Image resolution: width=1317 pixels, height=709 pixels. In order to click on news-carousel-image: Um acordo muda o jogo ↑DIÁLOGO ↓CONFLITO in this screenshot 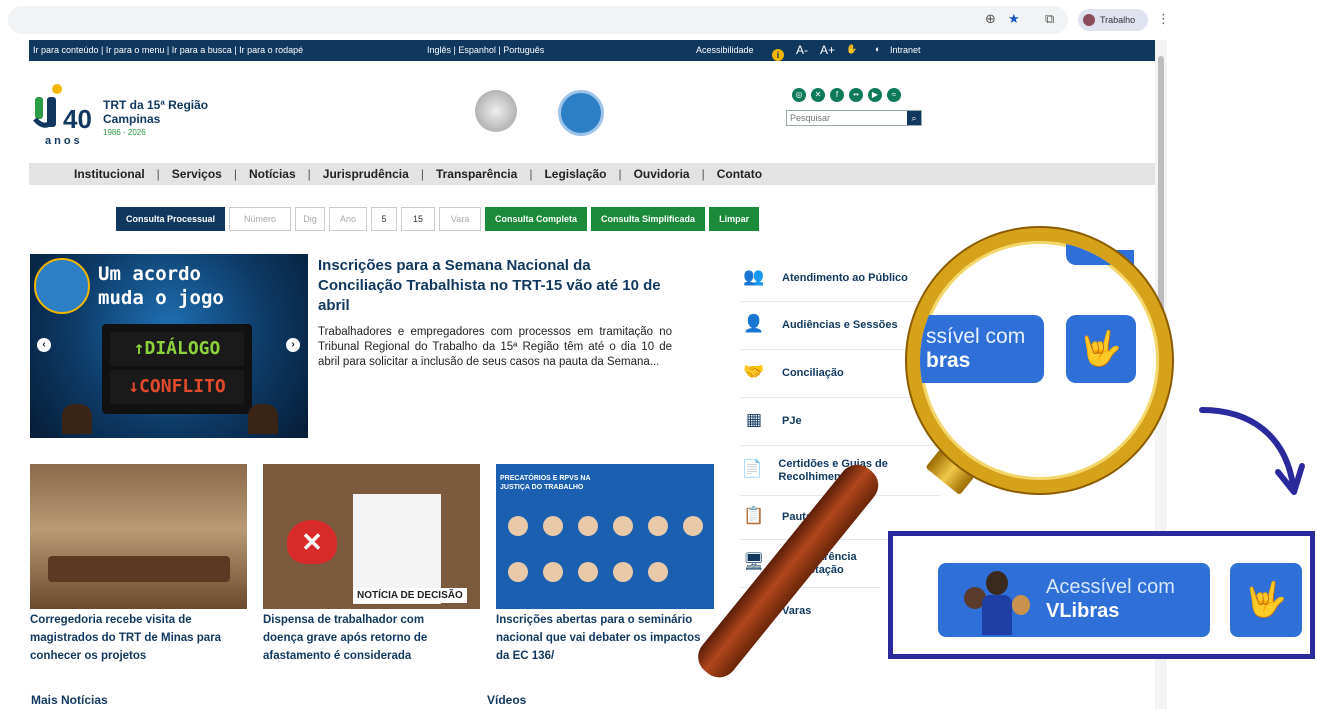, I will do `click(169, 346)`.